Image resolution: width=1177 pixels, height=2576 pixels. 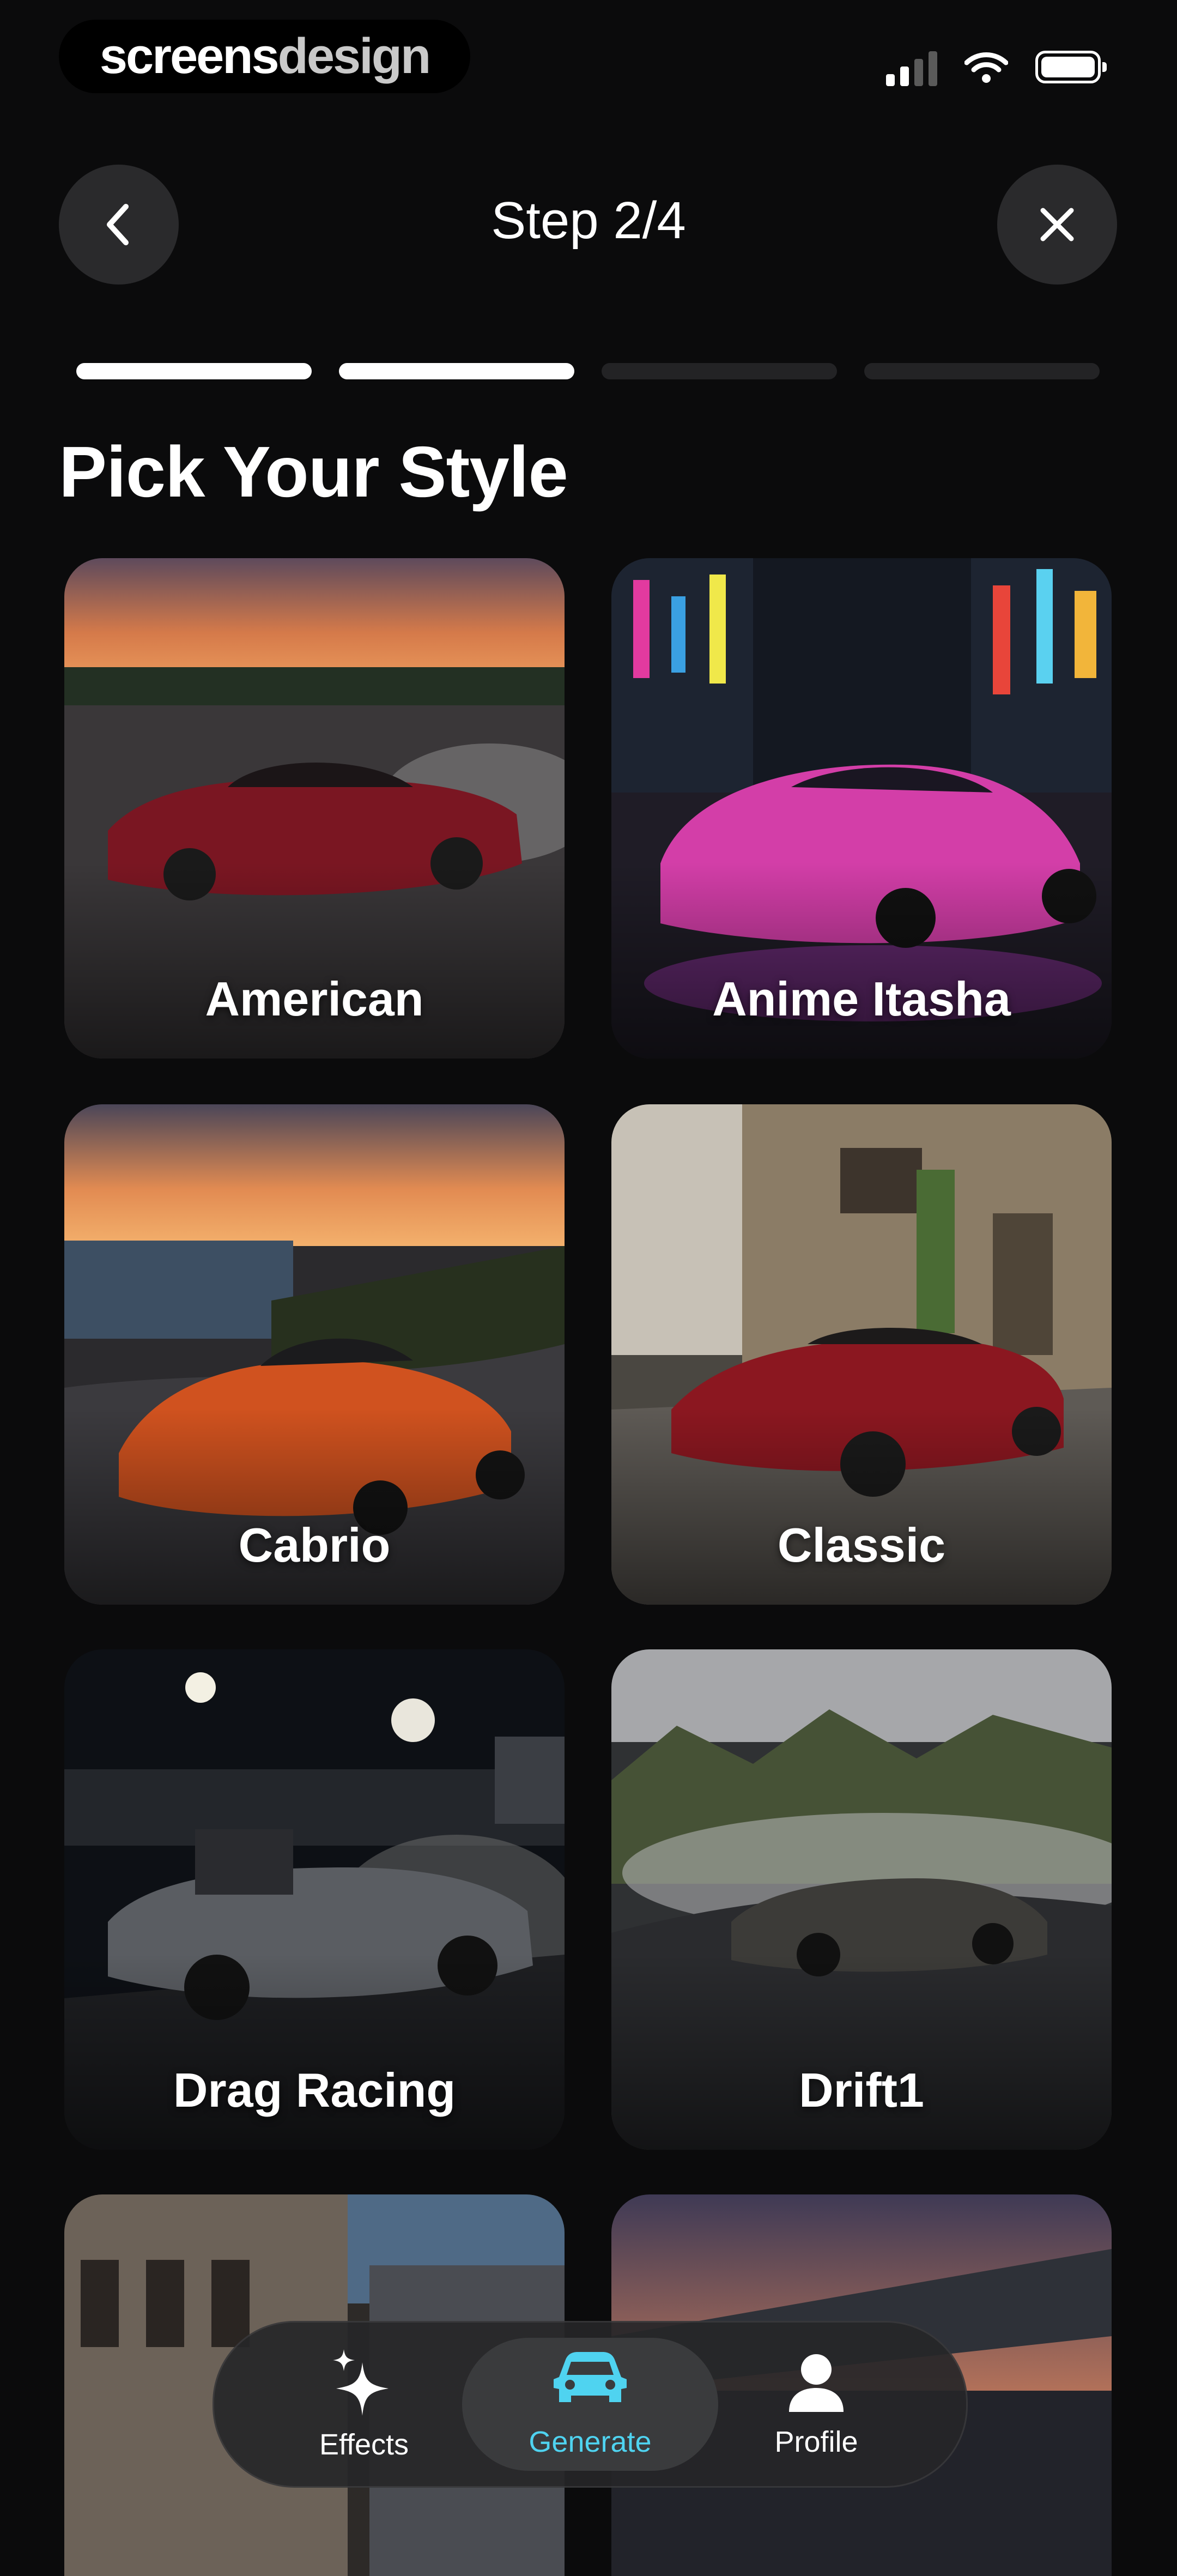 I want to click on nav-item-profile: Profile, so click(x=816, y=2404).